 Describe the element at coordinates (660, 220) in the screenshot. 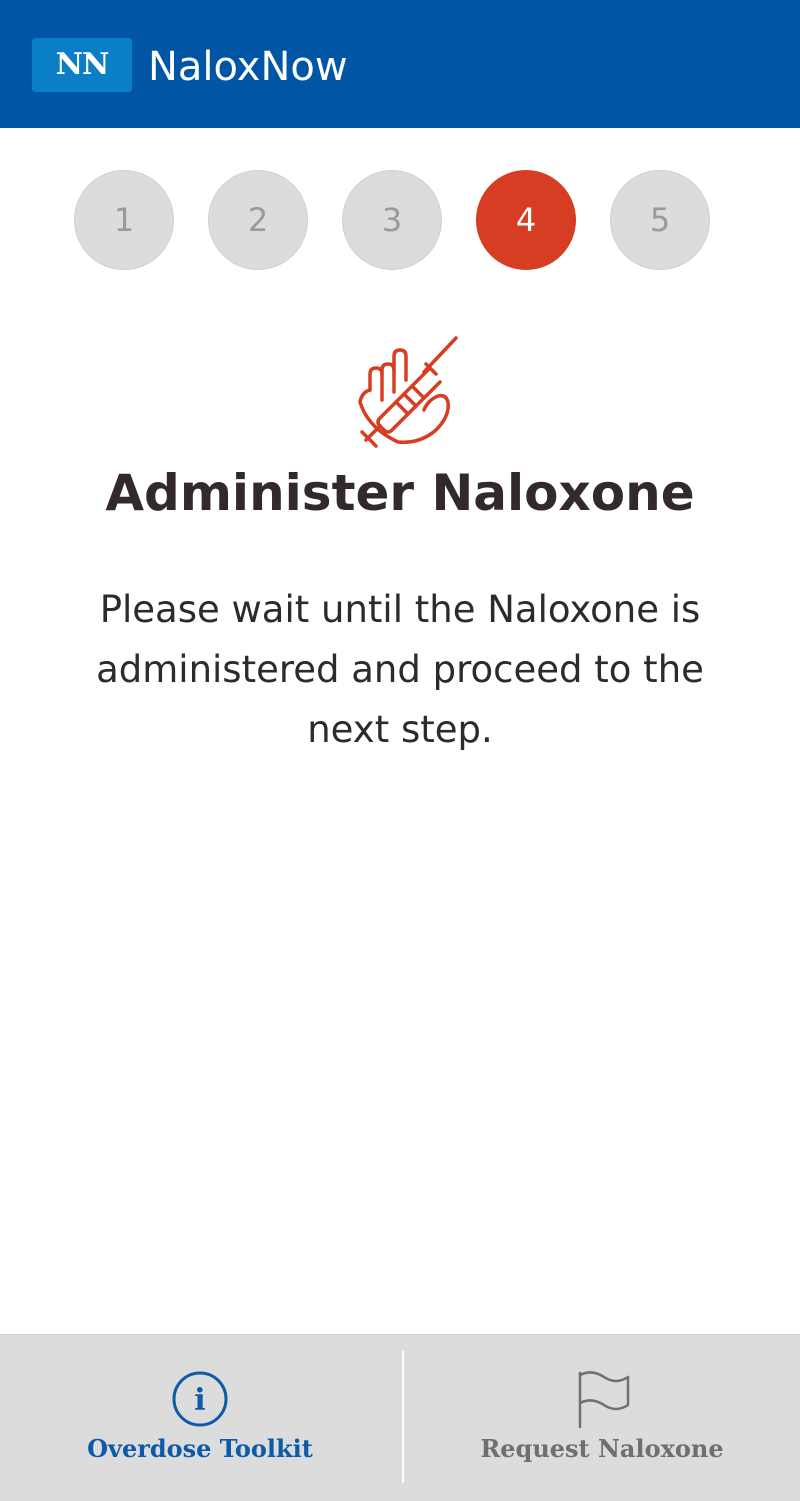

I see `step-5: 5` at that location.